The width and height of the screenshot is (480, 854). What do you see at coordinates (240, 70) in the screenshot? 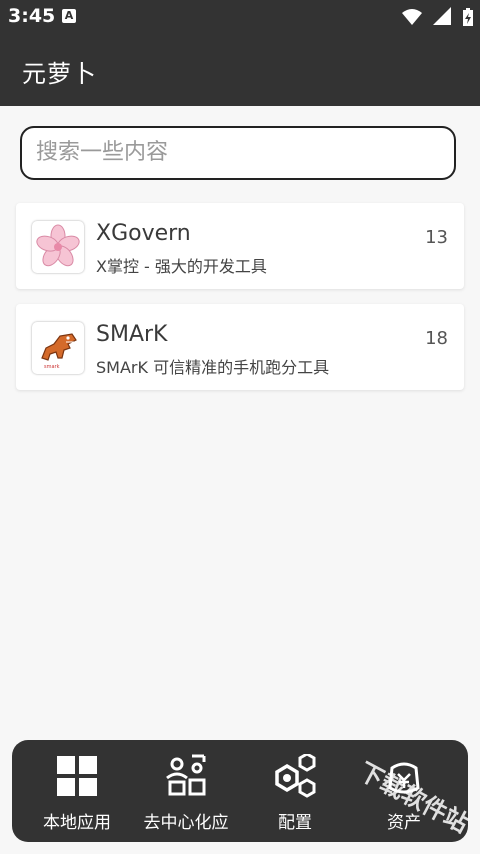
I see `app-bar: 元萝卜` at bounding box center [240, 70].